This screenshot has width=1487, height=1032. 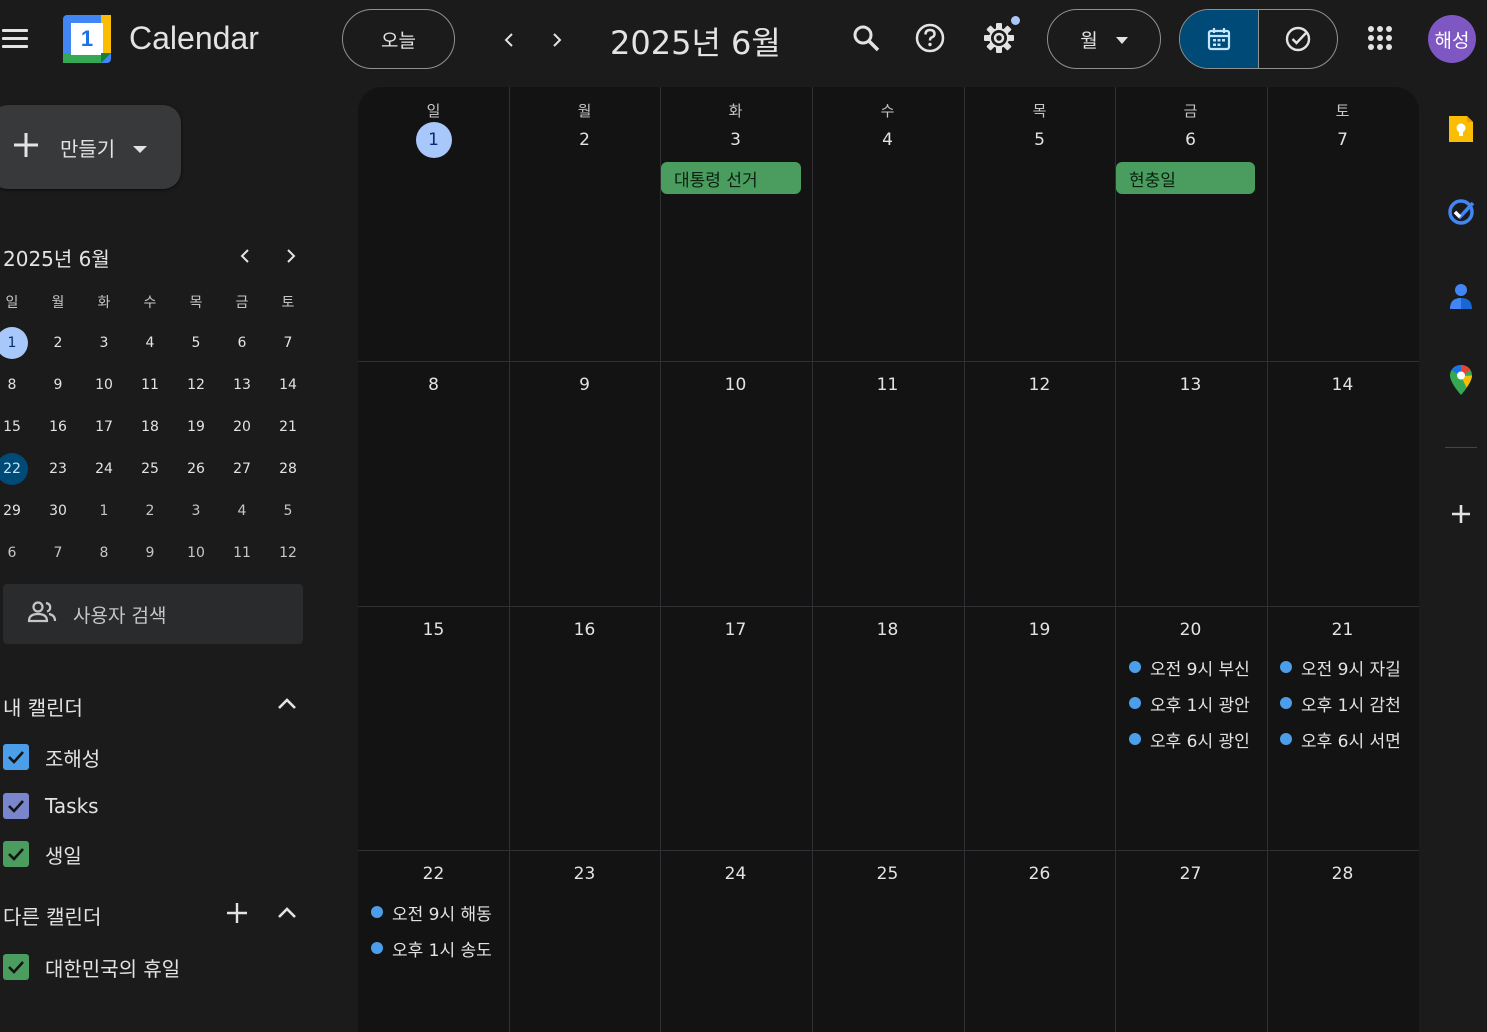 I want to click on date-number: 4, so click(x=887, y=140).